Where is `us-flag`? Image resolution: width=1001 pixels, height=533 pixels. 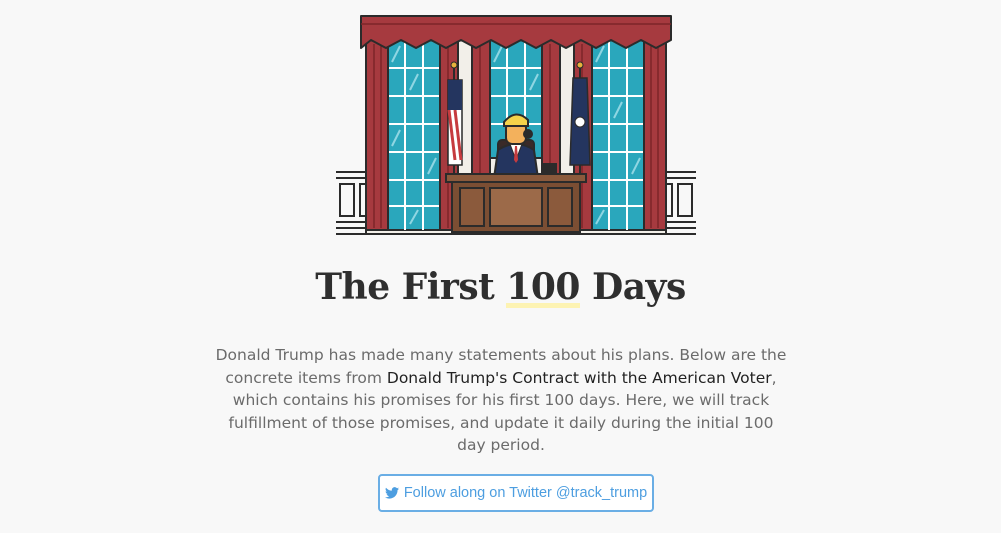 us-flag is located at coordinates (455, 120).